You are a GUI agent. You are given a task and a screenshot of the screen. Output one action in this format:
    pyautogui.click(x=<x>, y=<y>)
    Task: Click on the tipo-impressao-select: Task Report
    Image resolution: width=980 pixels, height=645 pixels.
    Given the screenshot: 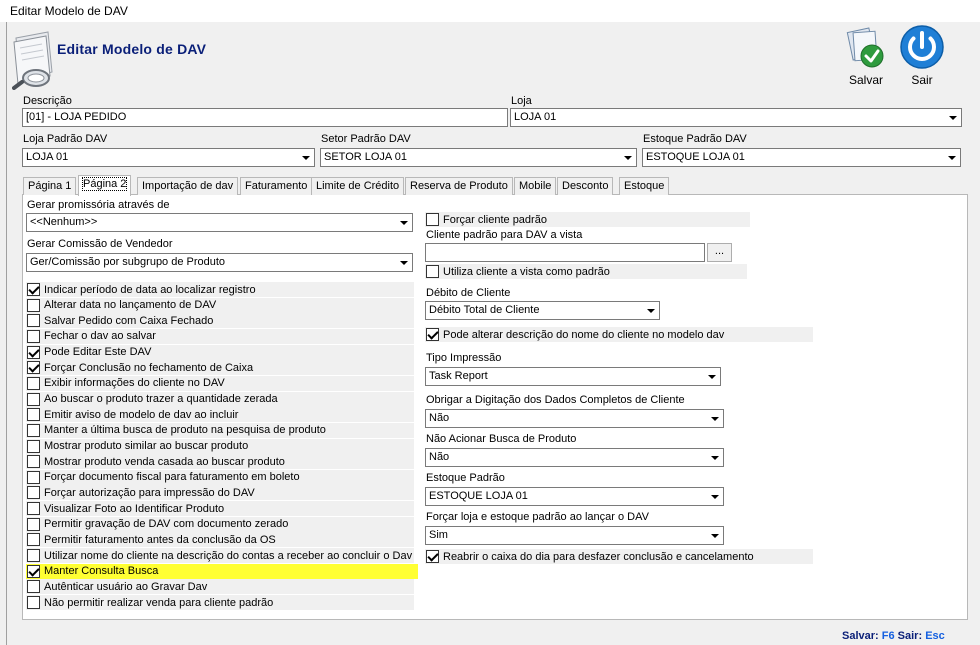 What is the action you would take?
    pyautogui.click(x=573, y=376)
    